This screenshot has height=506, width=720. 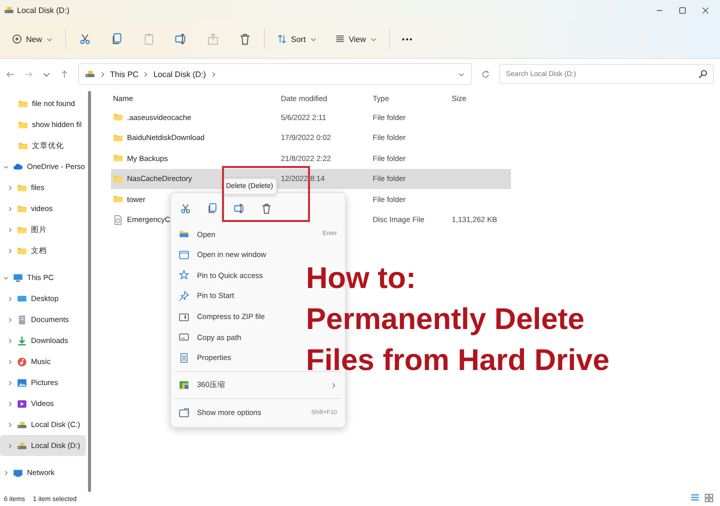 What do you see at coordinates (213, 39) in the screenshot?
I see `share-icon` at bounding box center [213, 39].